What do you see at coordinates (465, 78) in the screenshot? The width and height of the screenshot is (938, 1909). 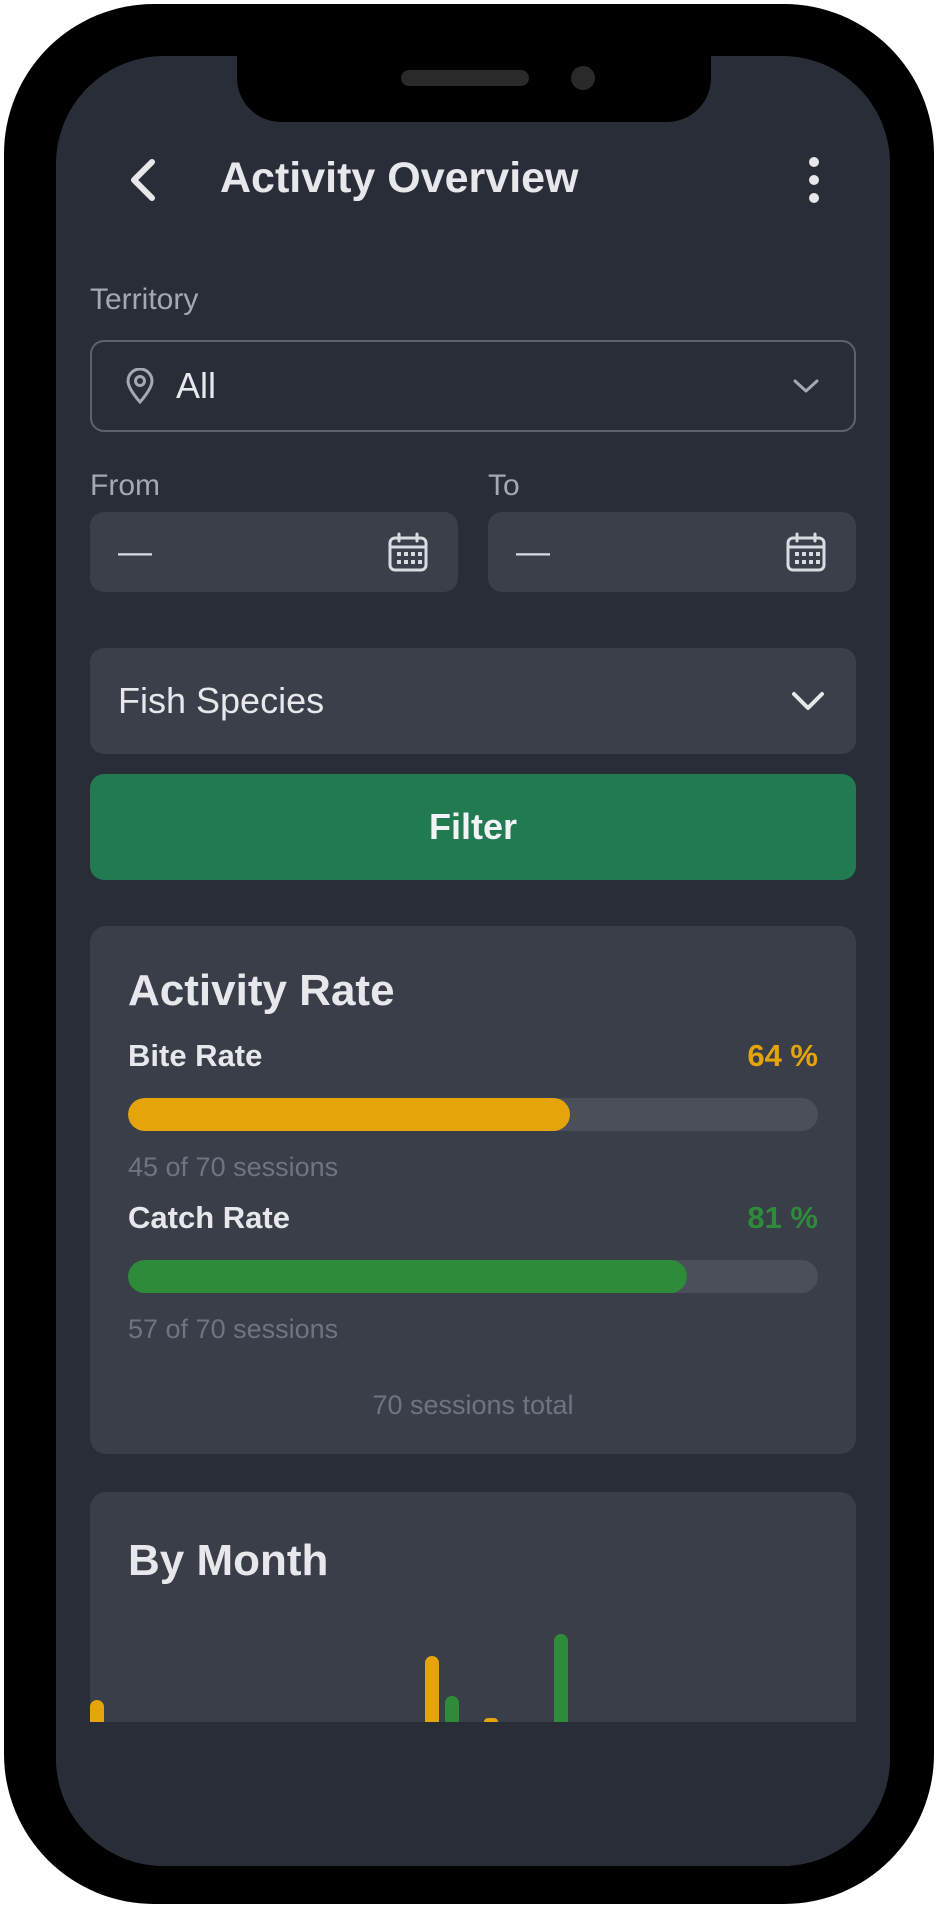 I see `speaker-grille` at bounding box center [465, 78].